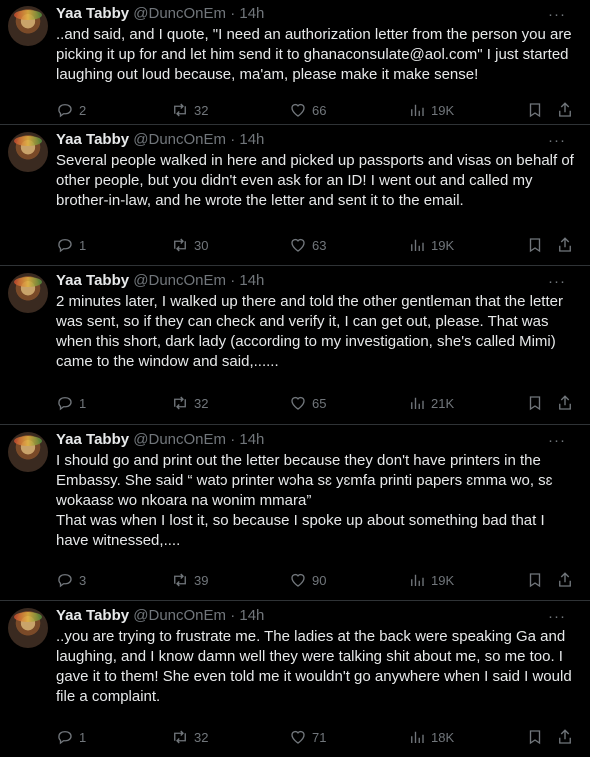 The height and width of the screenshot is (757, 590). I want to click on tweet-actions: 3 39 90 19K, so click(316, 580).